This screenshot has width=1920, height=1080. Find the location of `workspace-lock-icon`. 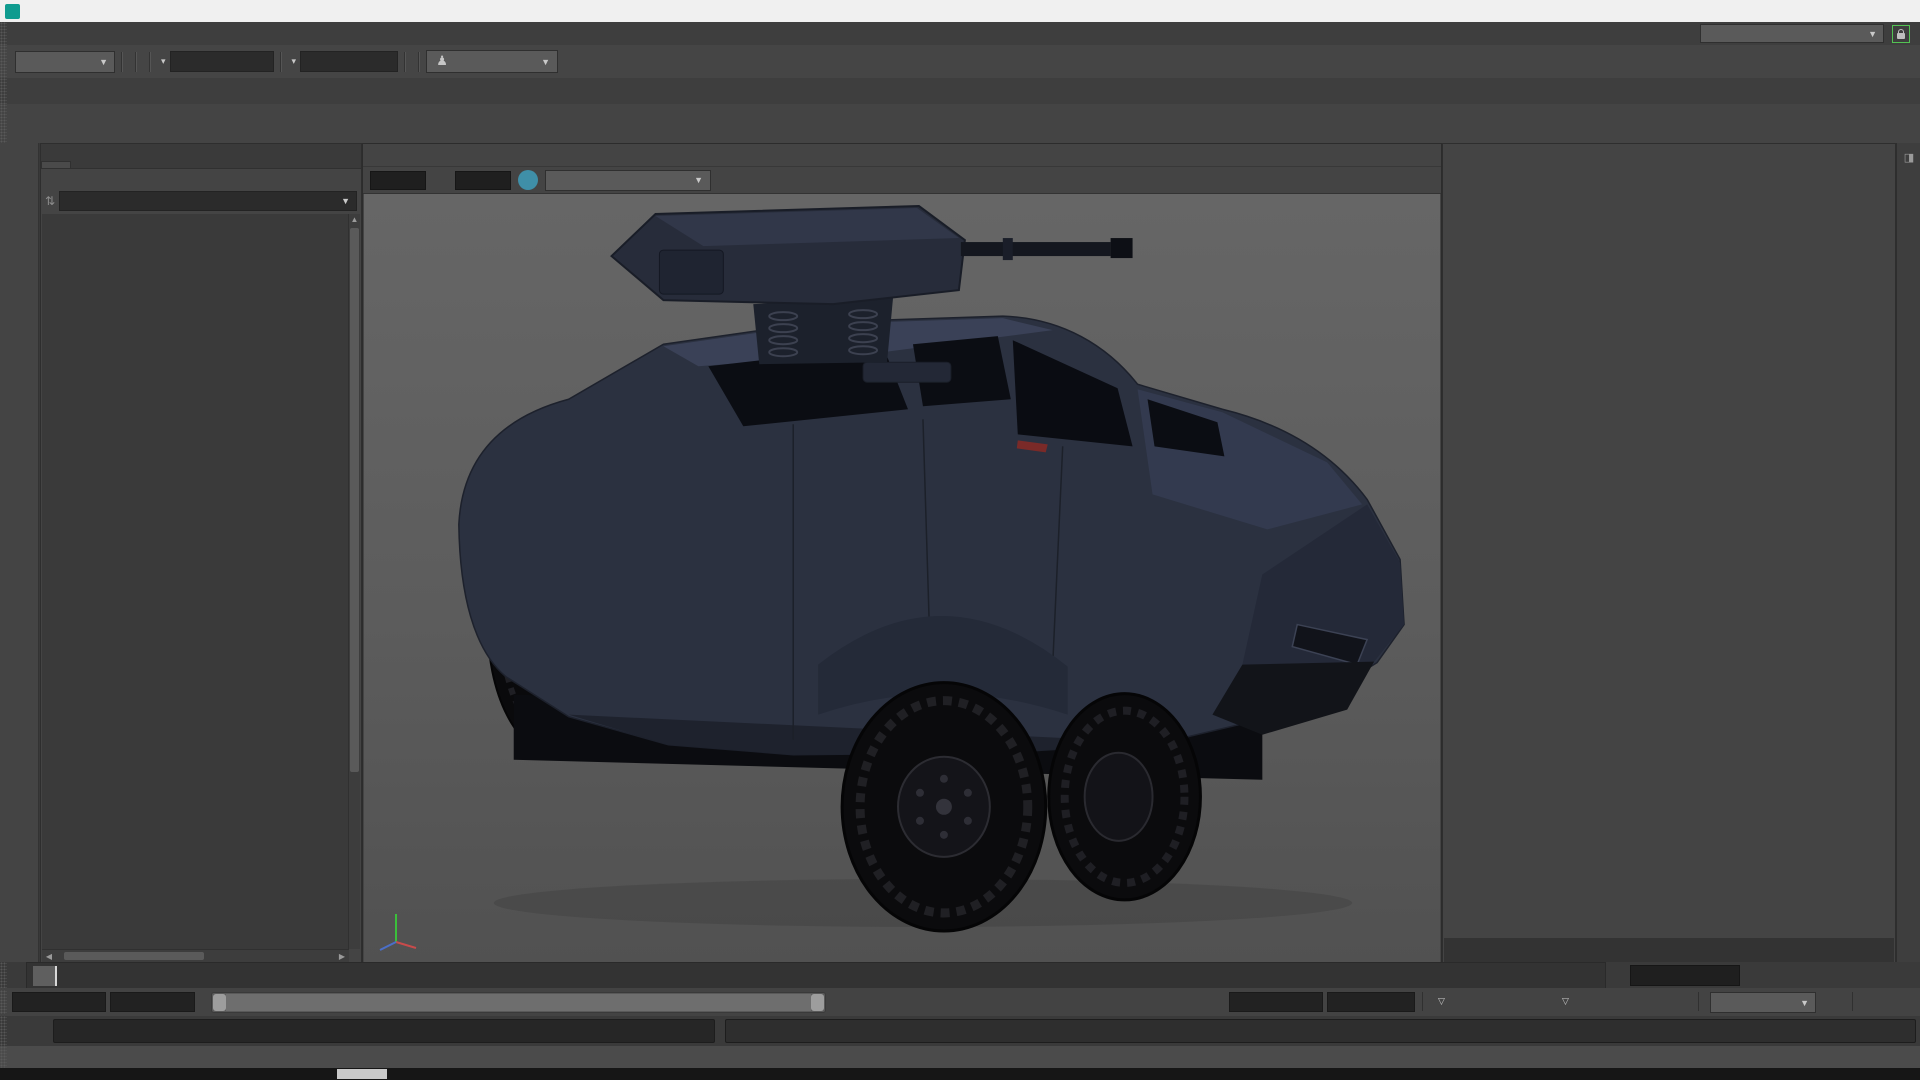

workspace-lock-icon is located at coordinates (1901, 33).